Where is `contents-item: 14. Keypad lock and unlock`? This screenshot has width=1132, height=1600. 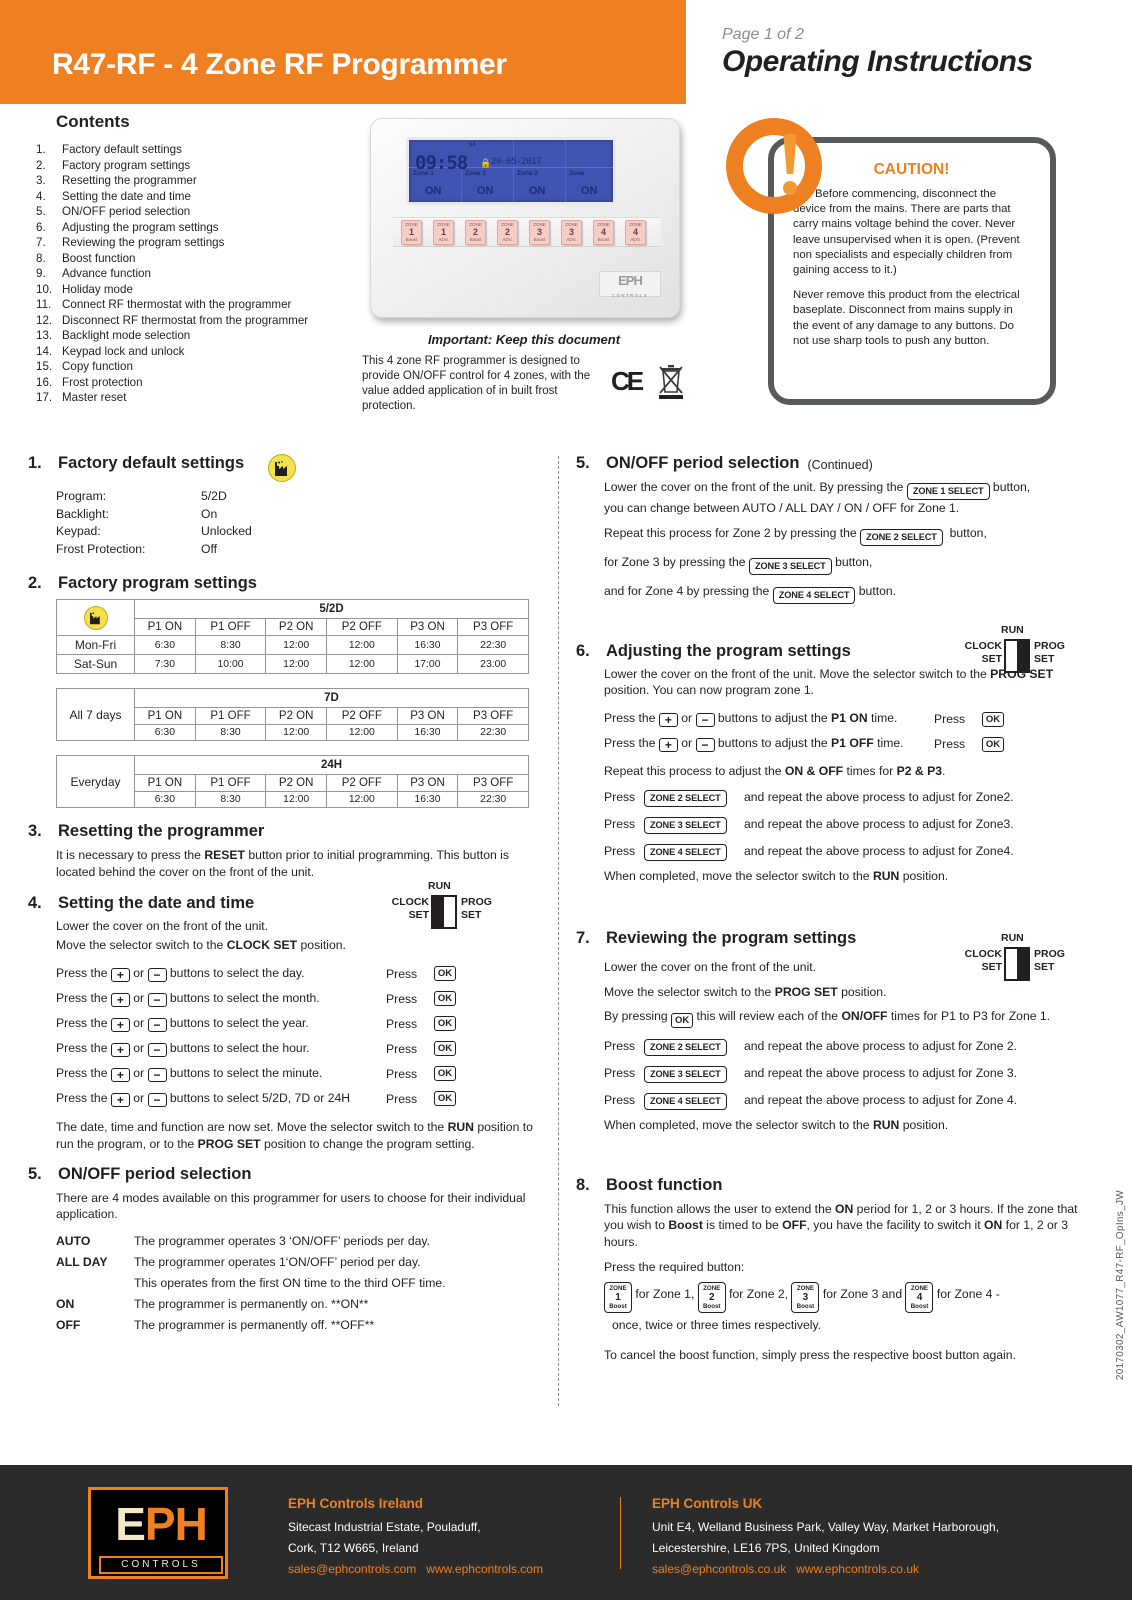
contents-item: 14. Keypad lock and unlock is located at coordinates (202, 352).